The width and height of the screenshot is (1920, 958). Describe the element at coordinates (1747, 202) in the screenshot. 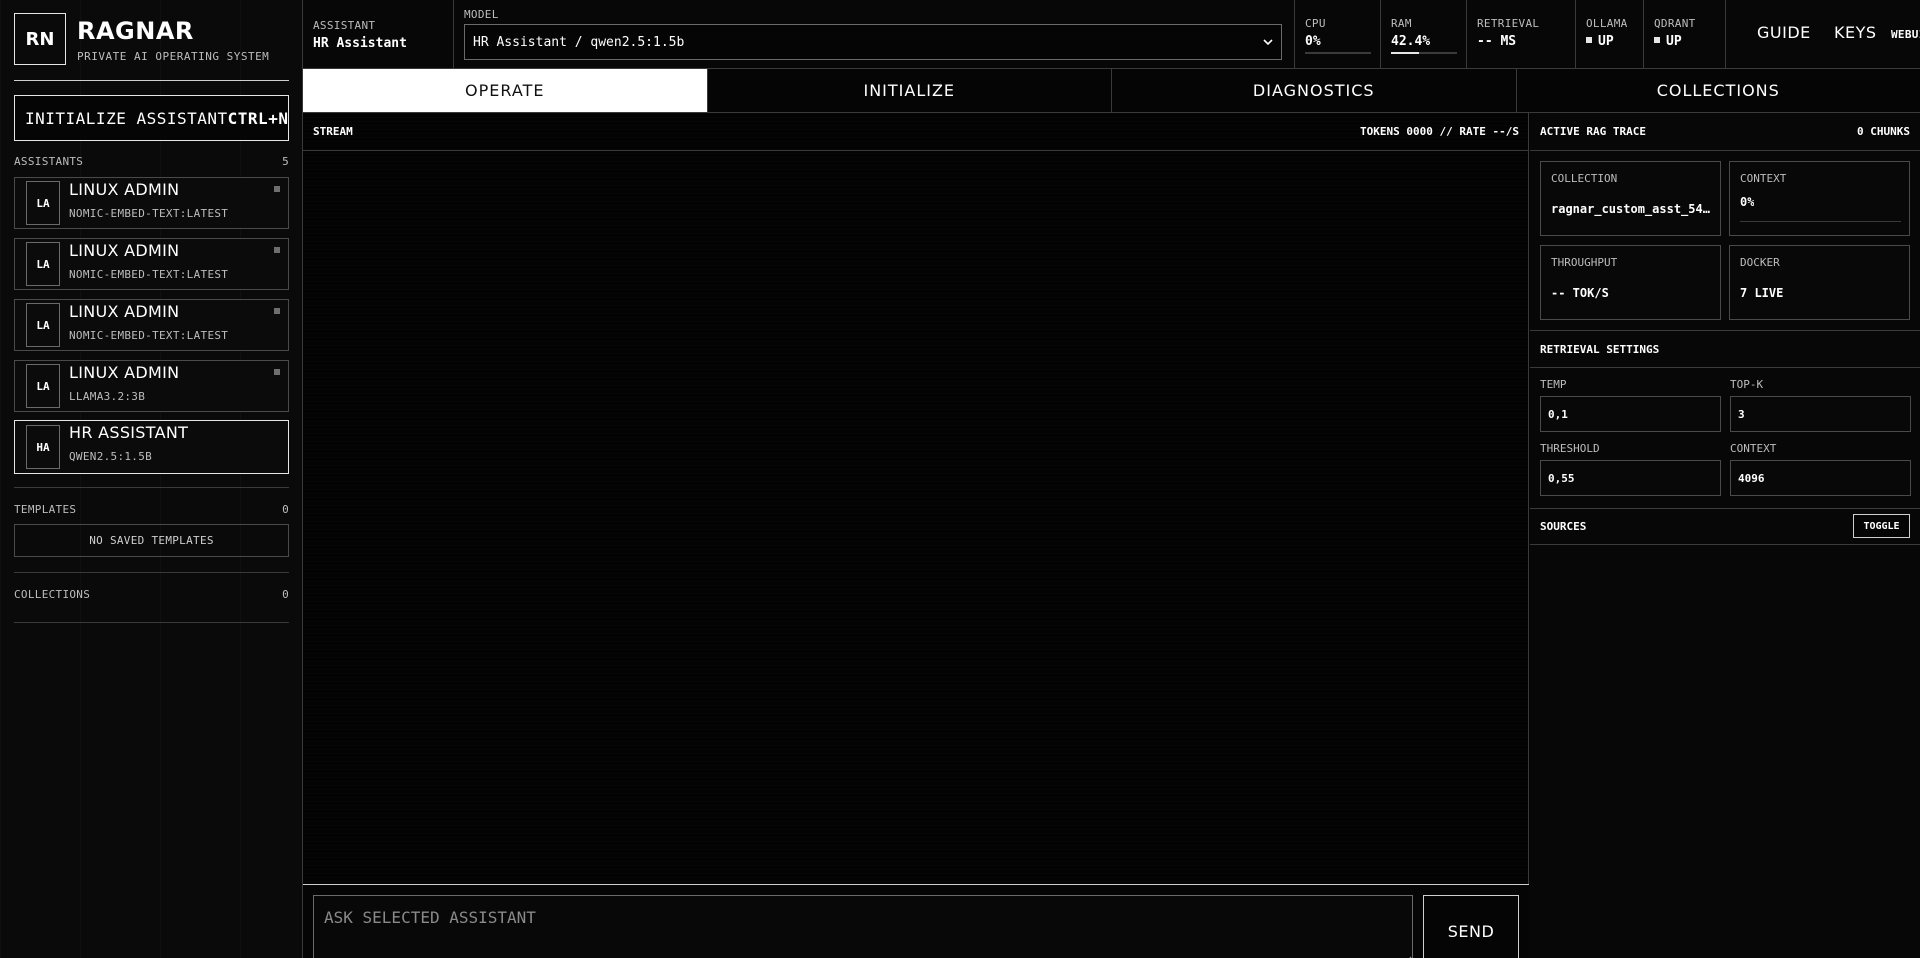

I see `context-value: 0%` at that location.